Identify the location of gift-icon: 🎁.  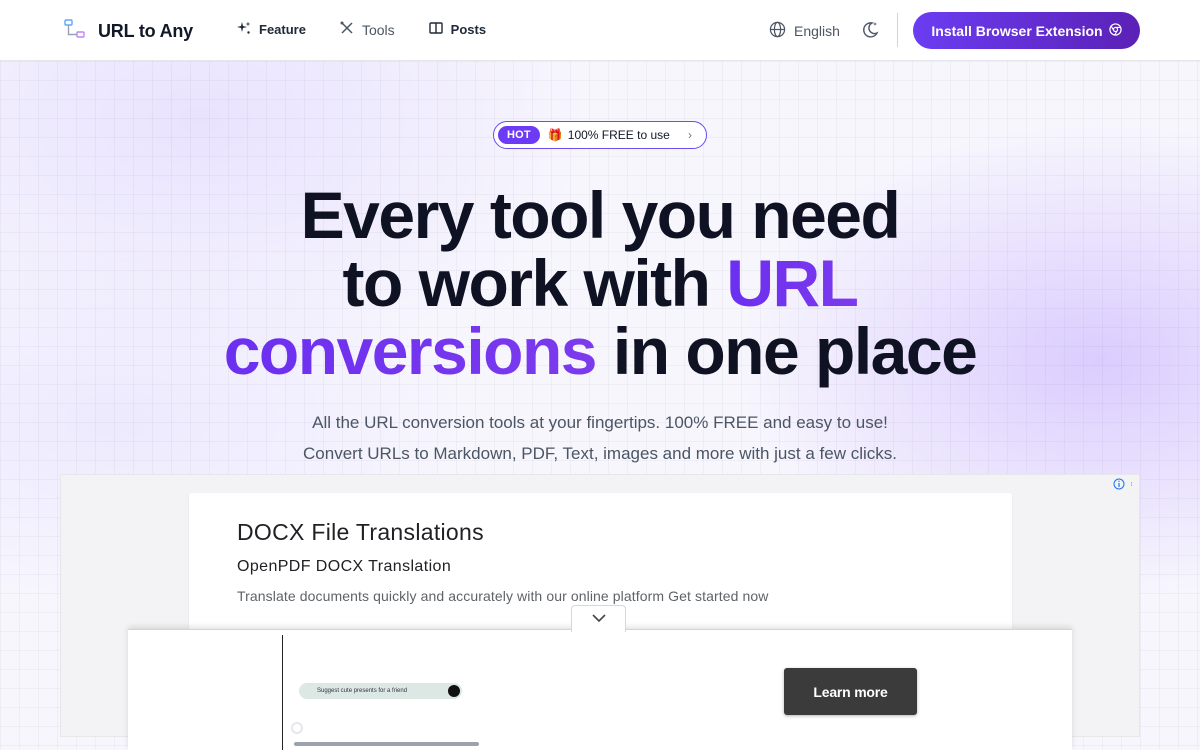
(555, 135).